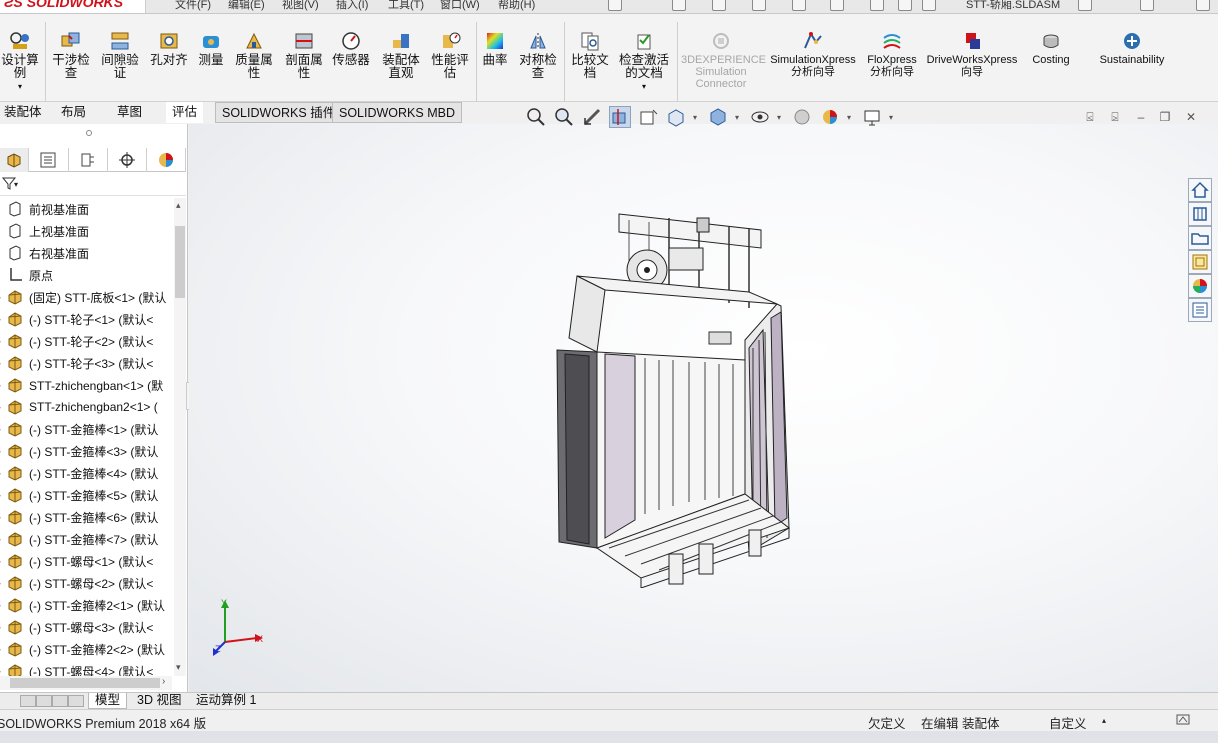 The height and width of the screenshot is (743, 1218). What do you see at coordinates (905, 5) in the screenshot?
I see `file-props-icon` at bounding box center [905, 5].